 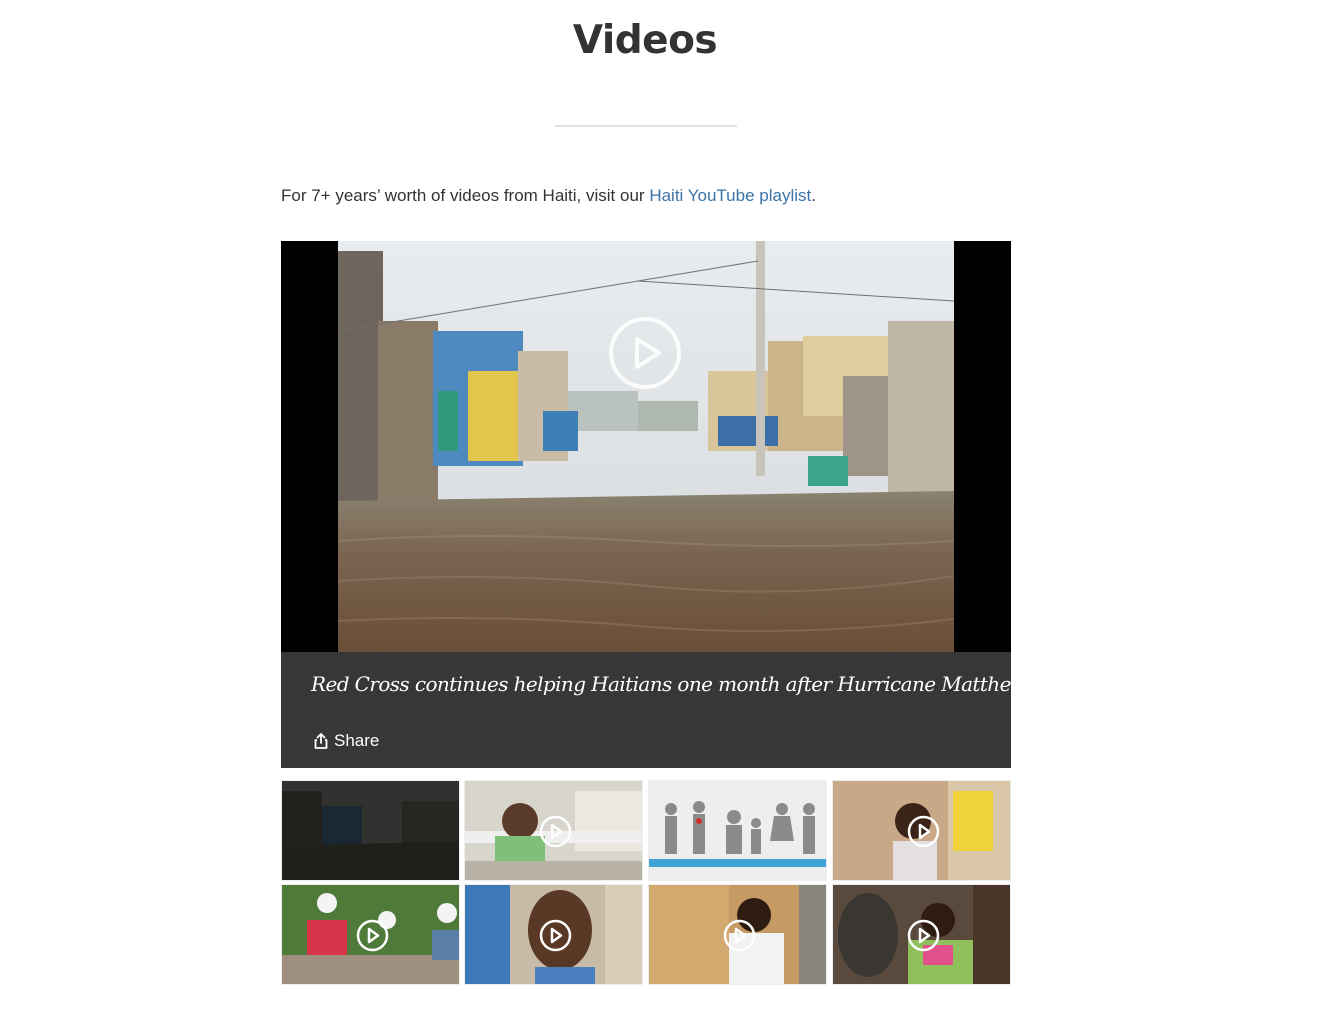 I want to click on share-label: Share, so click(x=357, y=740).